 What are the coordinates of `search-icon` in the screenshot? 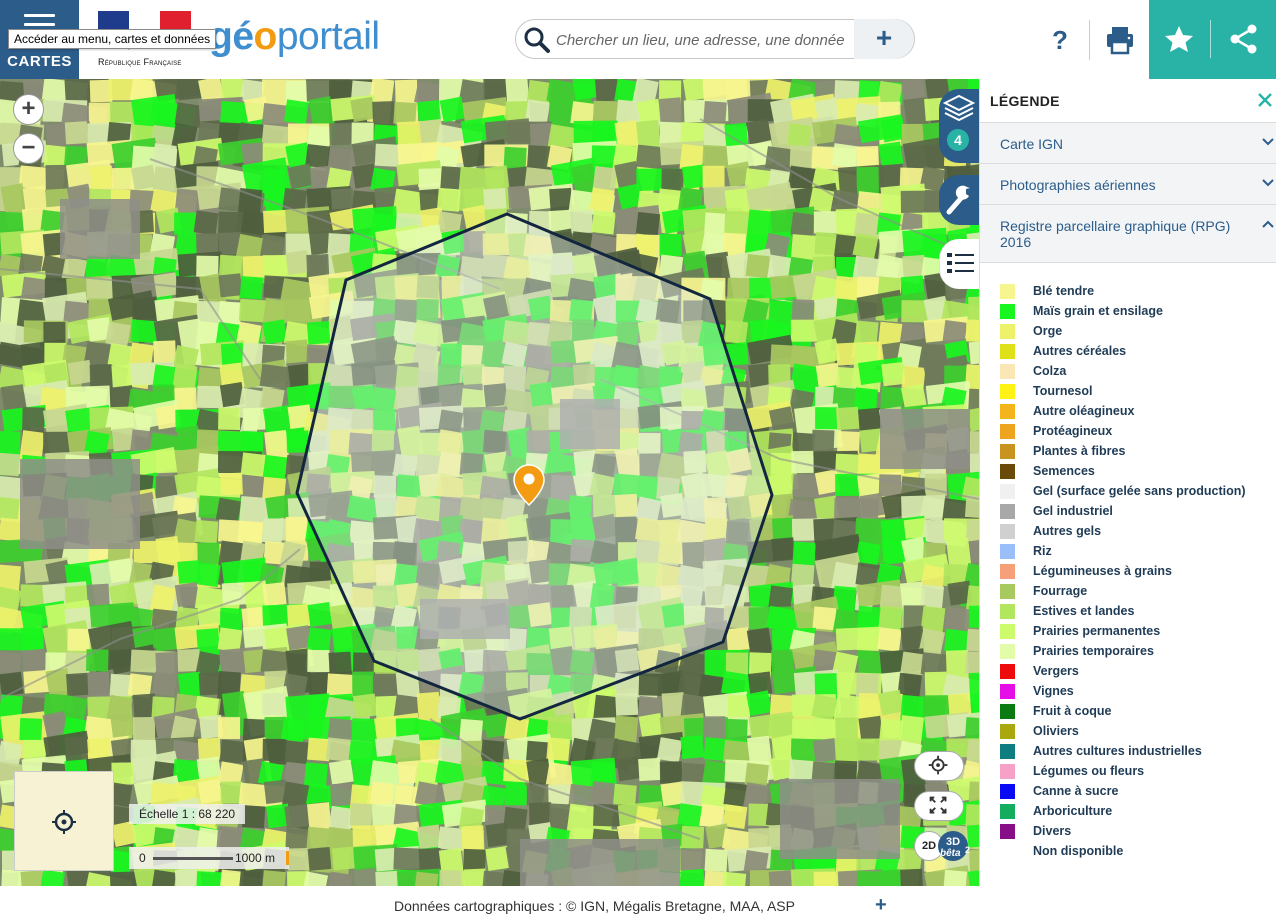 It's located at (537, 40).